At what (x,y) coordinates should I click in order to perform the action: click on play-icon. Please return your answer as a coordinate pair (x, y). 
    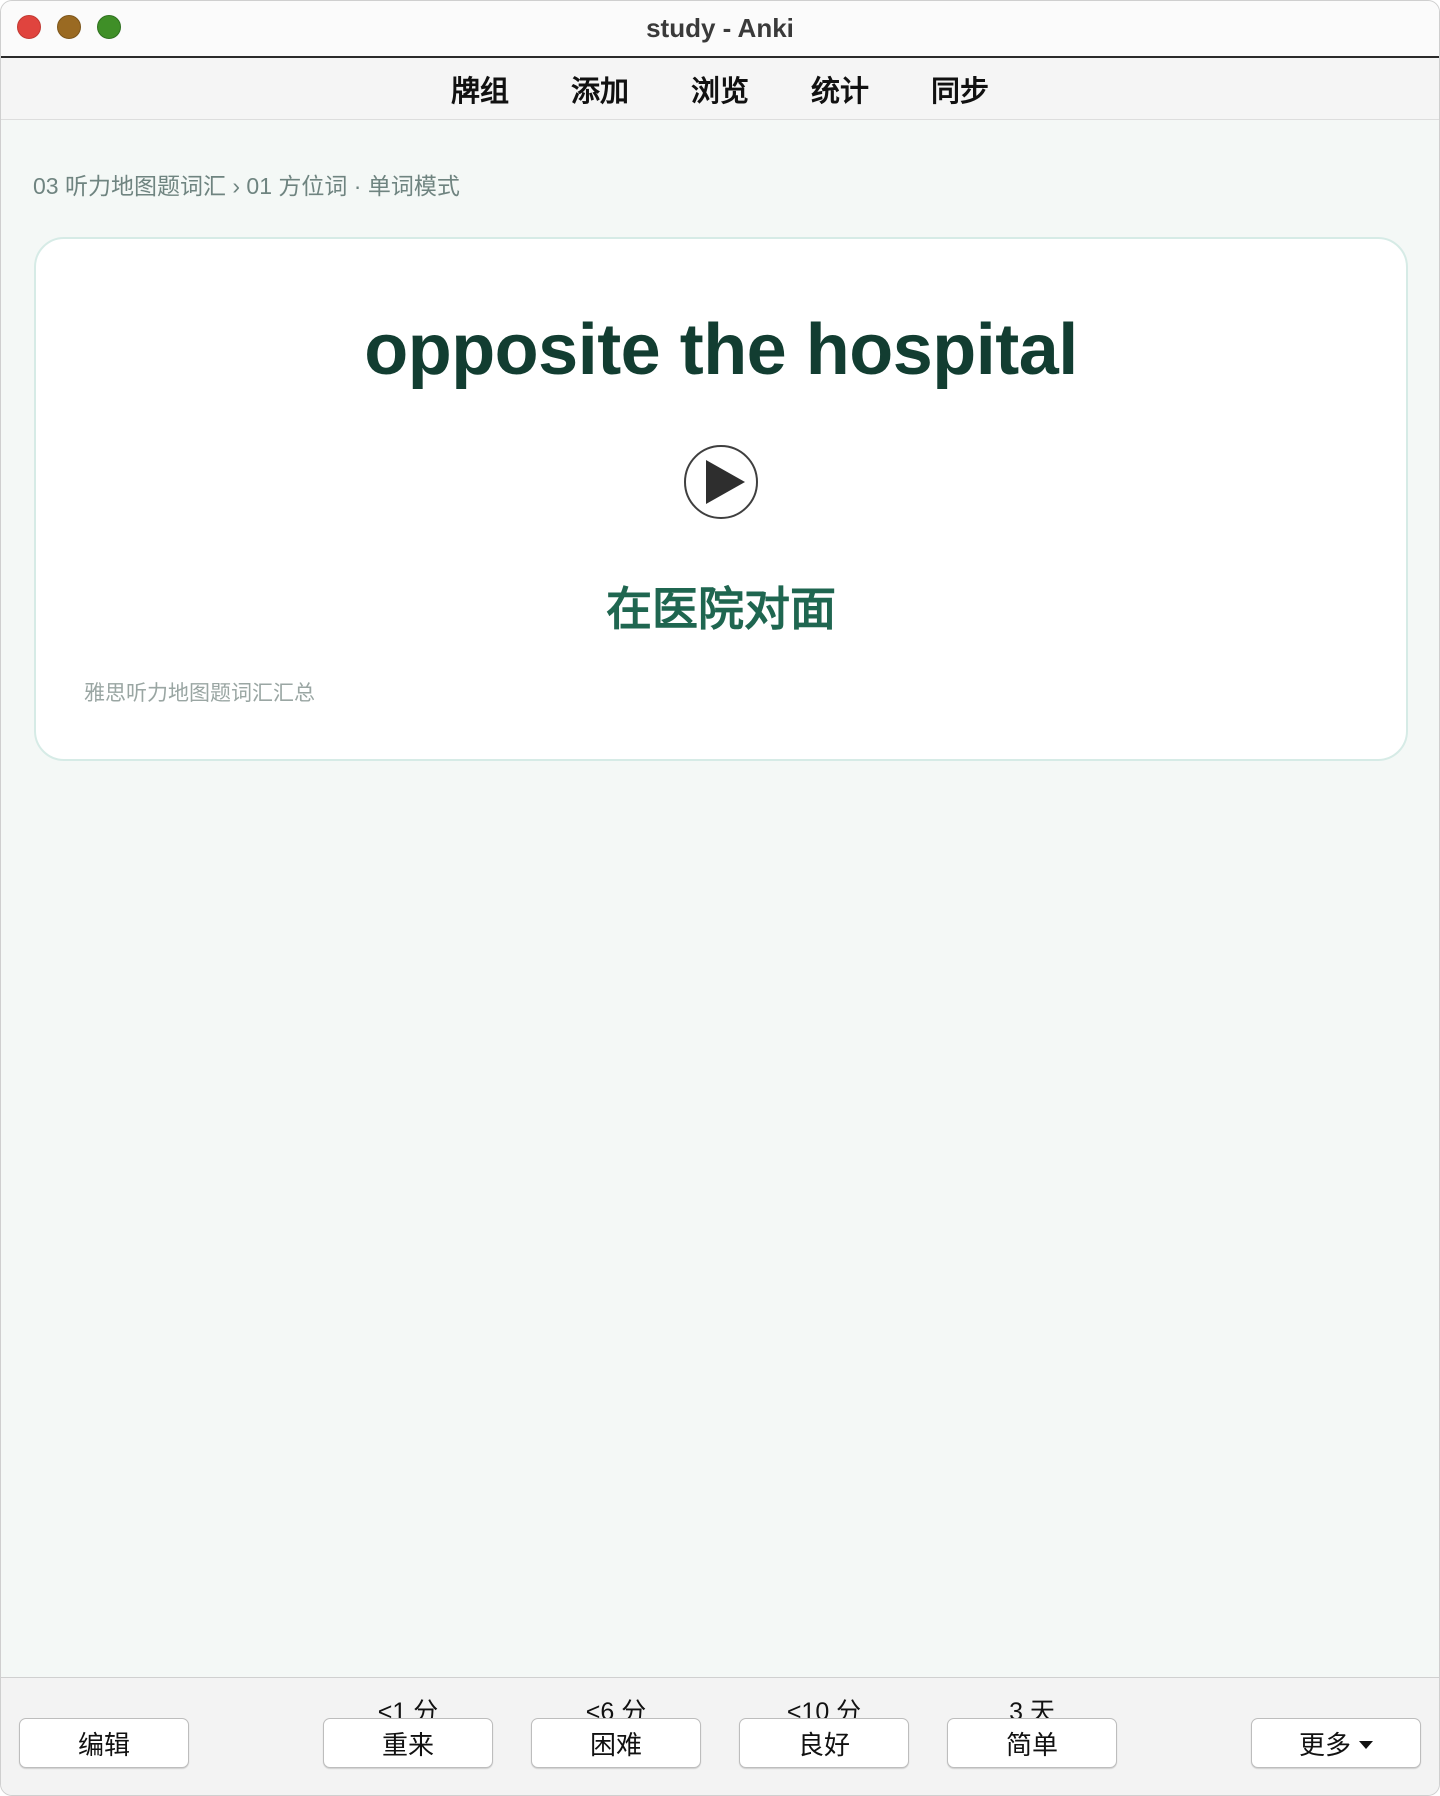
    Looking at the image, I should click on (725, 482).